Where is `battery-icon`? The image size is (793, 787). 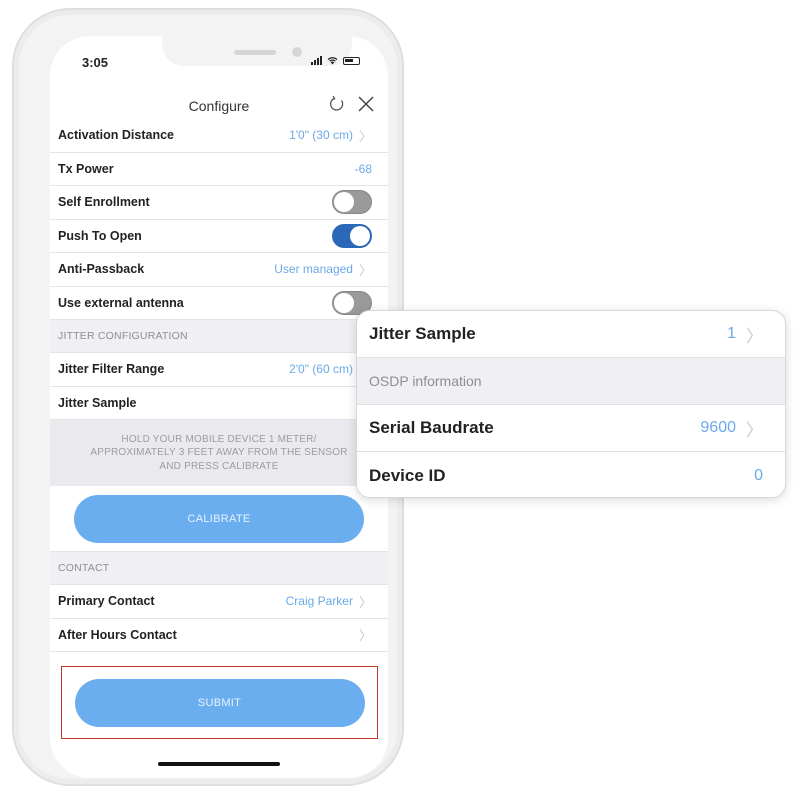
battery-icon is located at coordinates (351, 61).